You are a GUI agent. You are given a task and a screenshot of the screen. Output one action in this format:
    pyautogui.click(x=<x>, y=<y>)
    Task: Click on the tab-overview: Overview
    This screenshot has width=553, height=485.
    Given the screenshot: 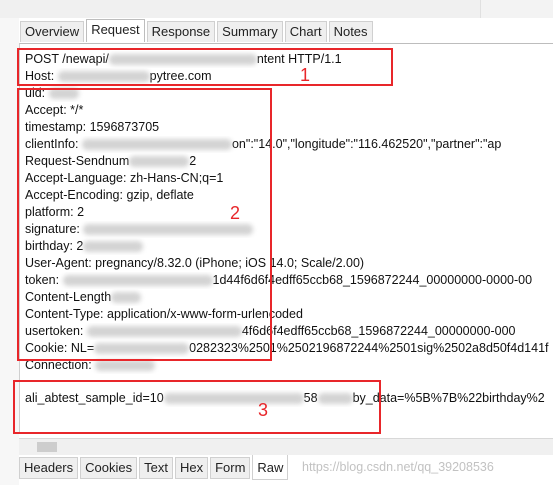 What is the action you would take?
    pyautogui.click(x=52, y=31)
    